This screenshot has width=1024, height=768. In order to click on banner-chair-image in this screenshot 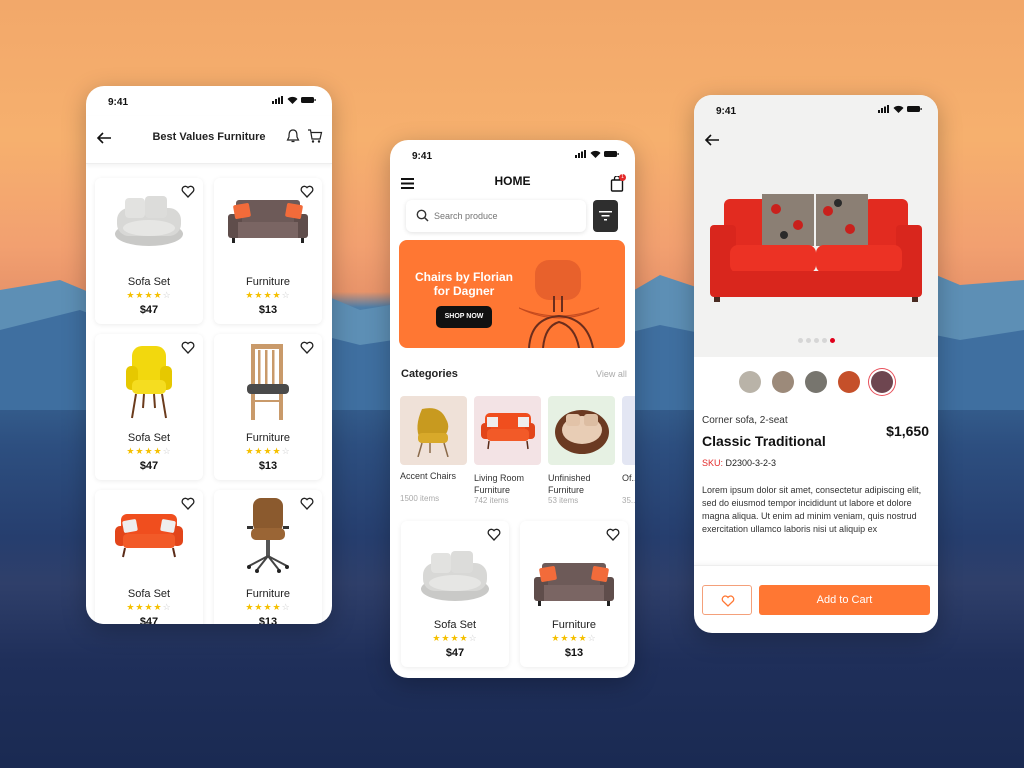, I will do `click(559, 304)`.